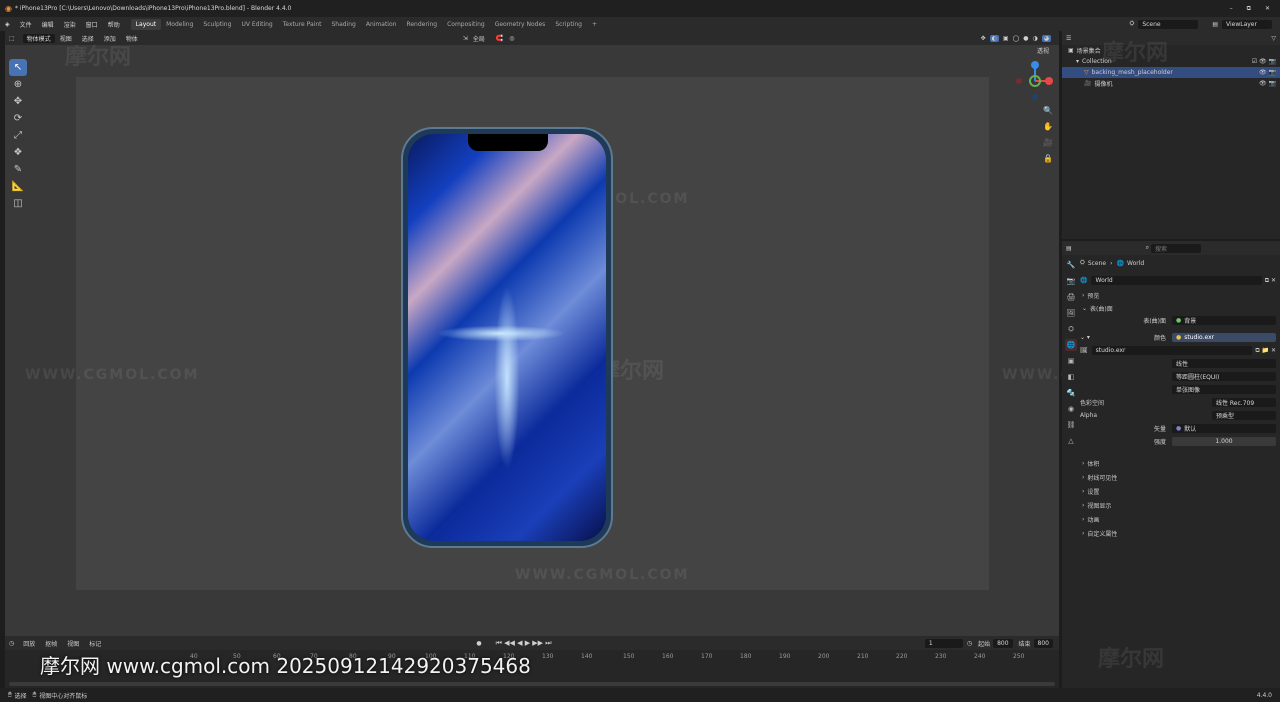 The image size is (1280, 702). I want to click on image-actions-icon: ⧉ 📁 ✕, so click(1265, 351).